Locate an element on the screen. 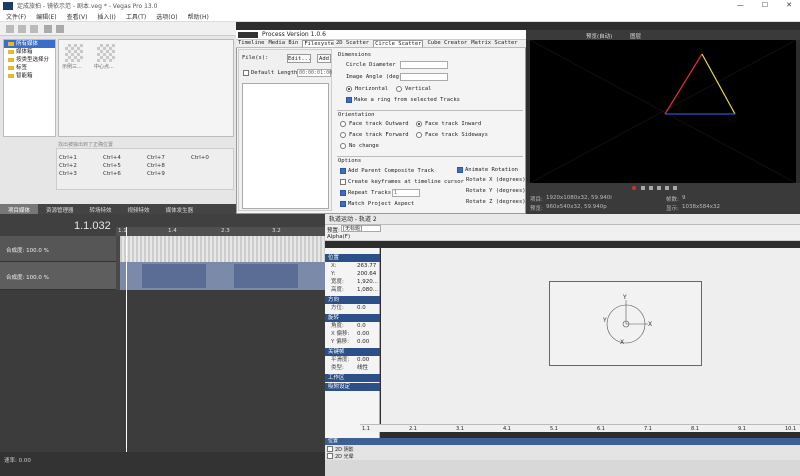 The image size is (800, 476). no-change-radio is located at coordinates (343, 146).